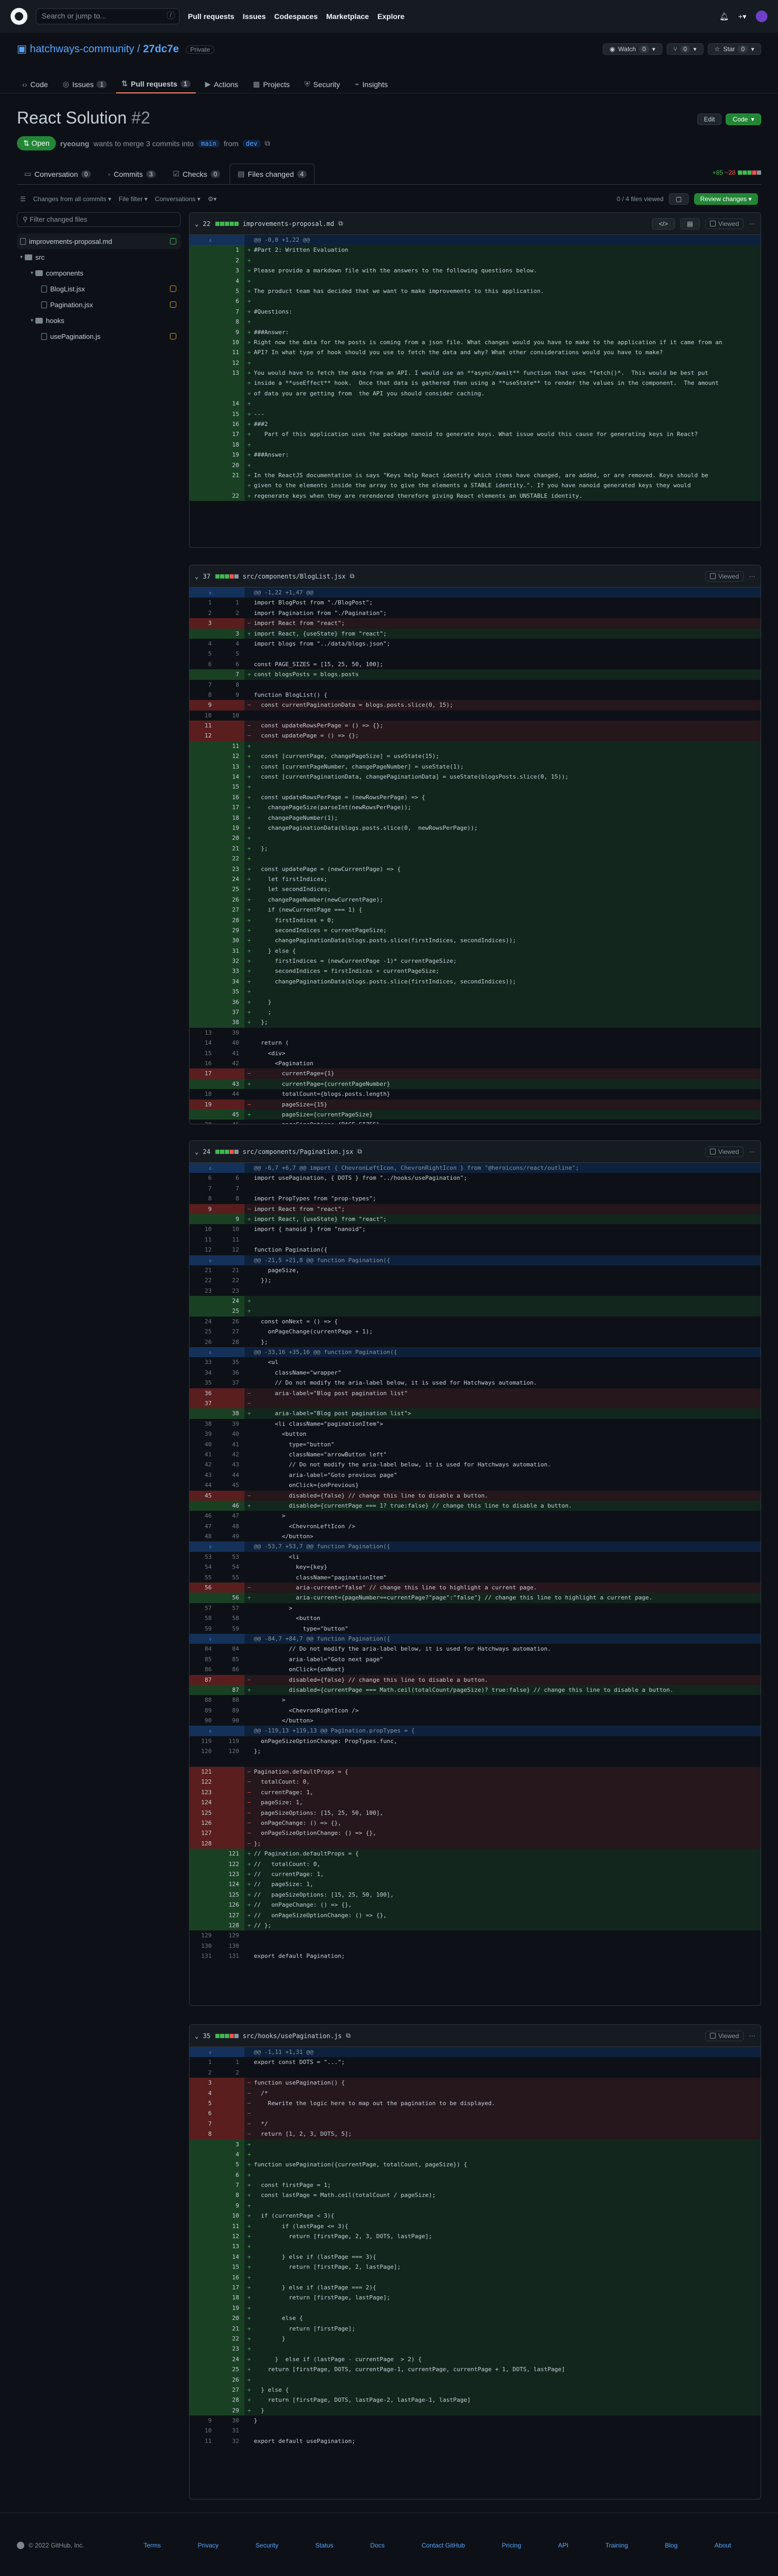  I want to click on base-branch: main, so click(208, 143).